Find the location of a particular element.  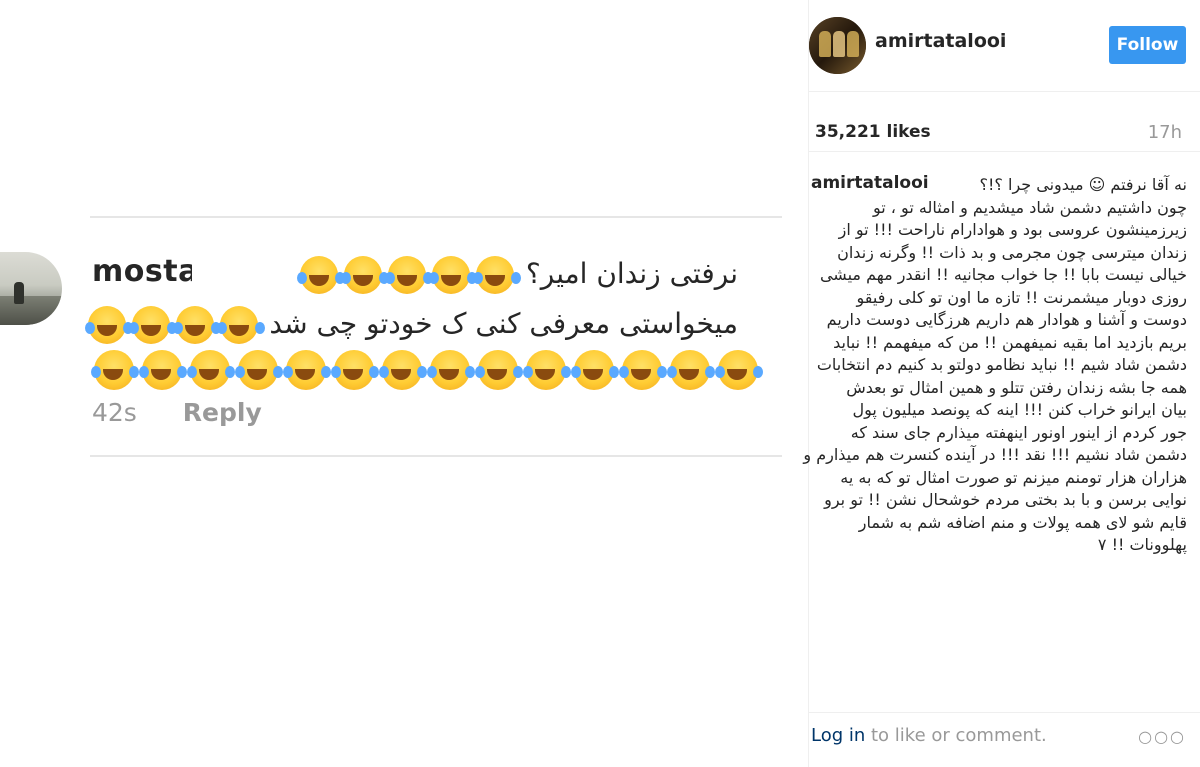

post-header: amirtatalooi Follow is located at coordinates (1004, 46).